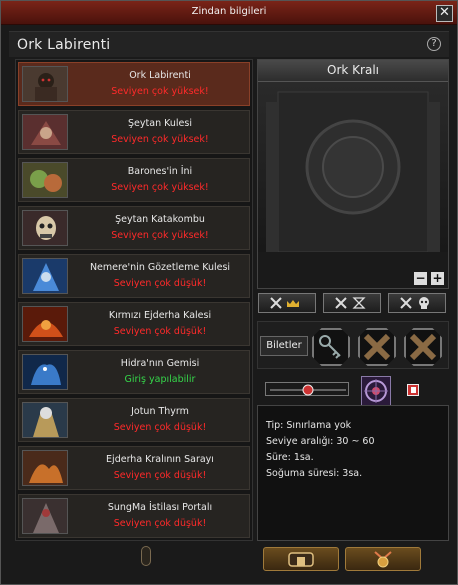  I want to click on title-bar: Zindan bilgileri ✕, so click(229, 13).